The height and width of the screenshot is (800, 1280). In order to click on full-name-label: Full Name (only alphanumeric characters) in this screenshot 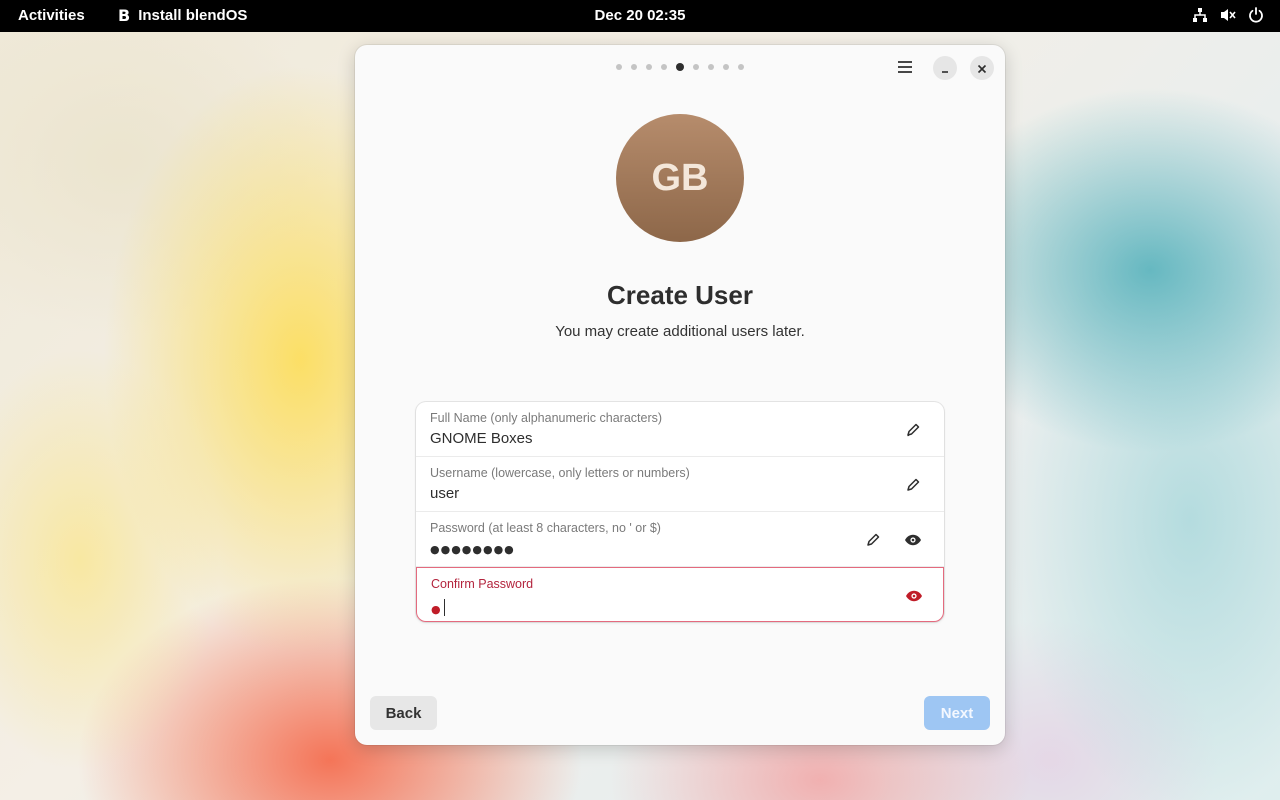, I will do `click(546, 418)`.